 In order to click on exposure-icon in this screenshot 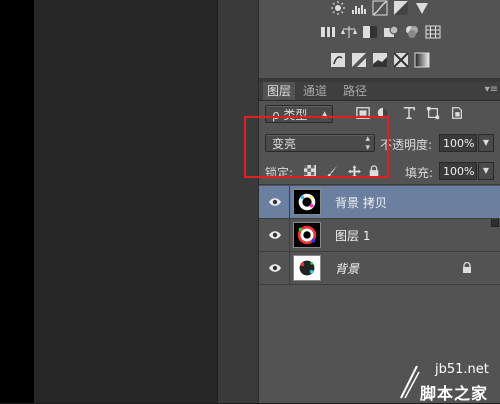, I will do `click(401, 8)`.